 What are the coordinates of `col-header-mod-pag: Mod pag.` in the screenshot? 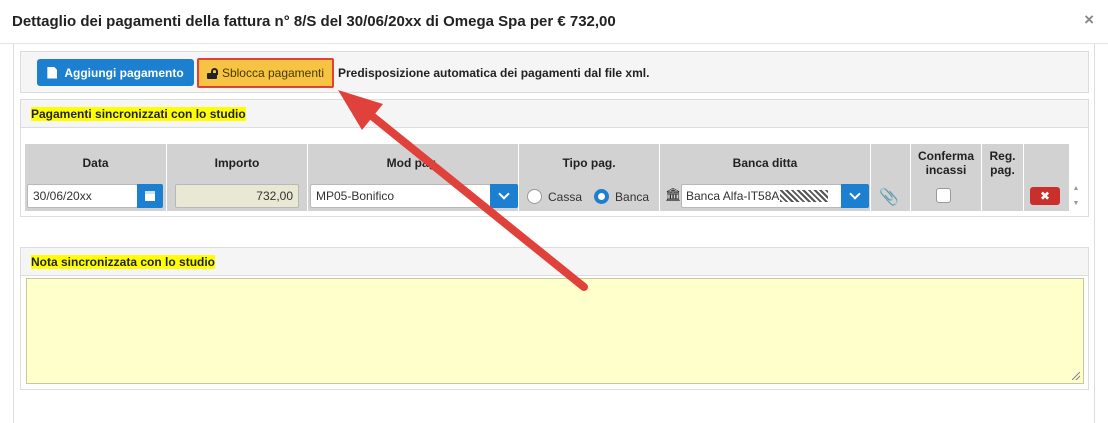 It's located at (413, 162).